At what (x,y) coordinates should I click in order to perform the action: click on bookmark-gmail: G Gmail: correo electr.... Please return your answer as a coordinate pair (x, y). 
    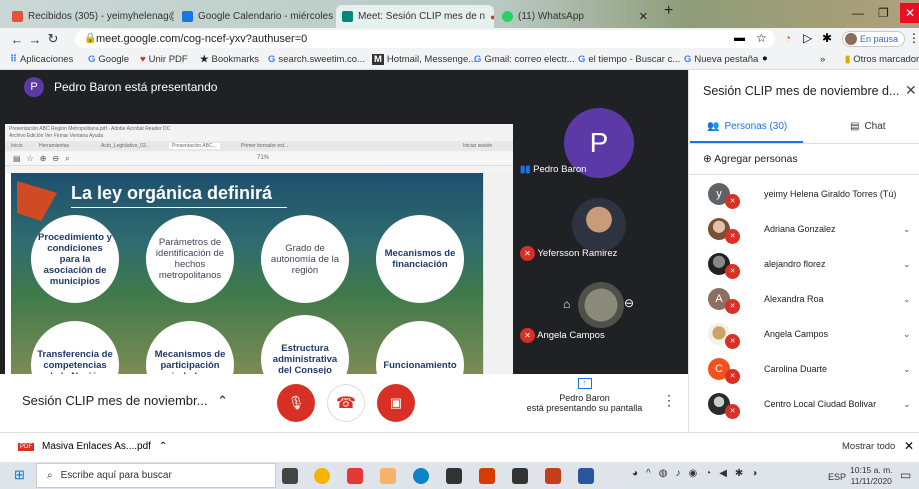
    Looking at the image, I should click on (524, 59).